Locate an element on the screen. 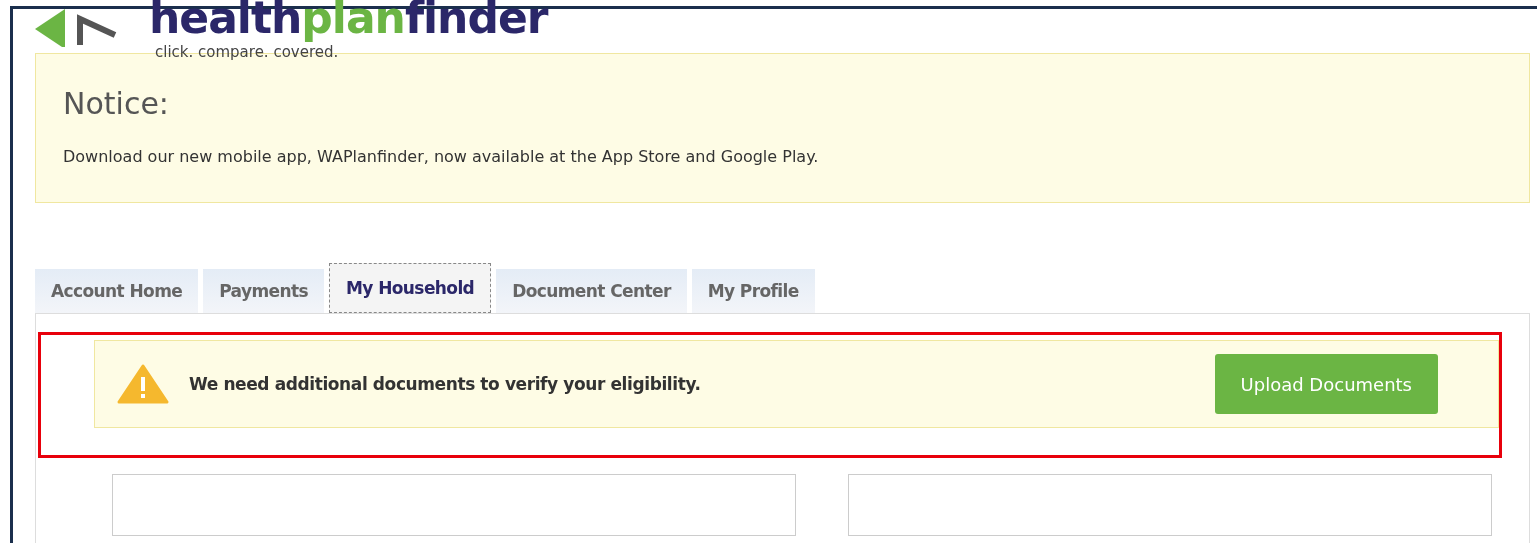  warning-icon is located at coordinates (143, 384).